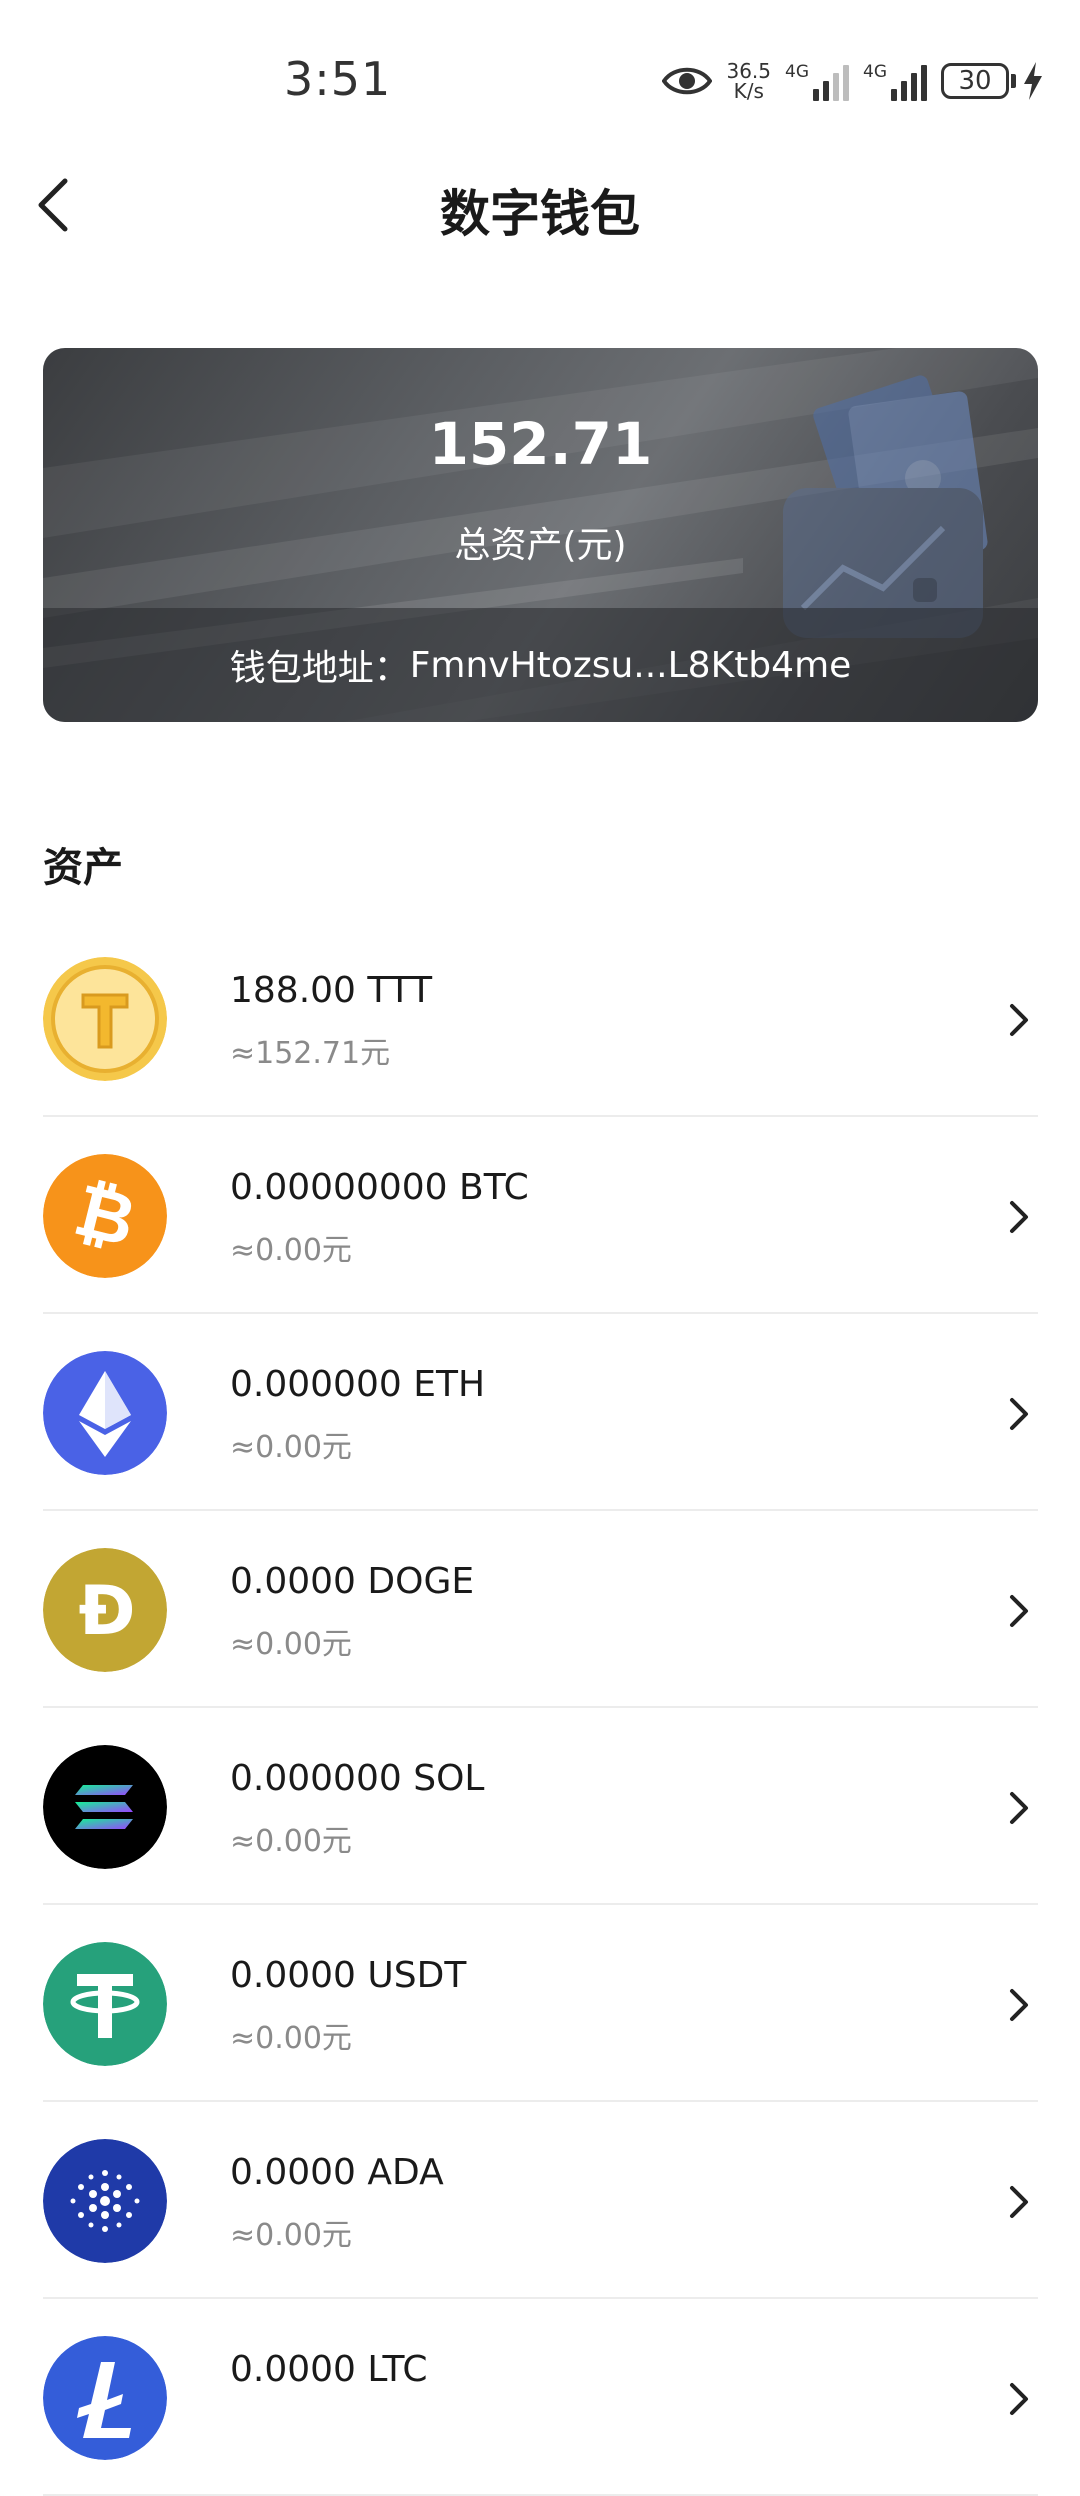  What do you see at coordinates (358, 1384) in the screenshot?
I see `asset-amount: 0.000000 ETH` at bounding box center [358, 1384].